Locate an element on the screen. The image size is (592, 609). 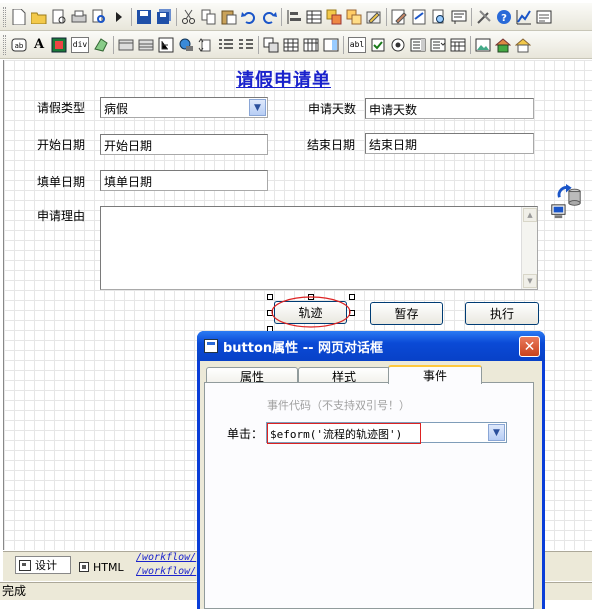
copy-icon is located at coordinates (209, 17).